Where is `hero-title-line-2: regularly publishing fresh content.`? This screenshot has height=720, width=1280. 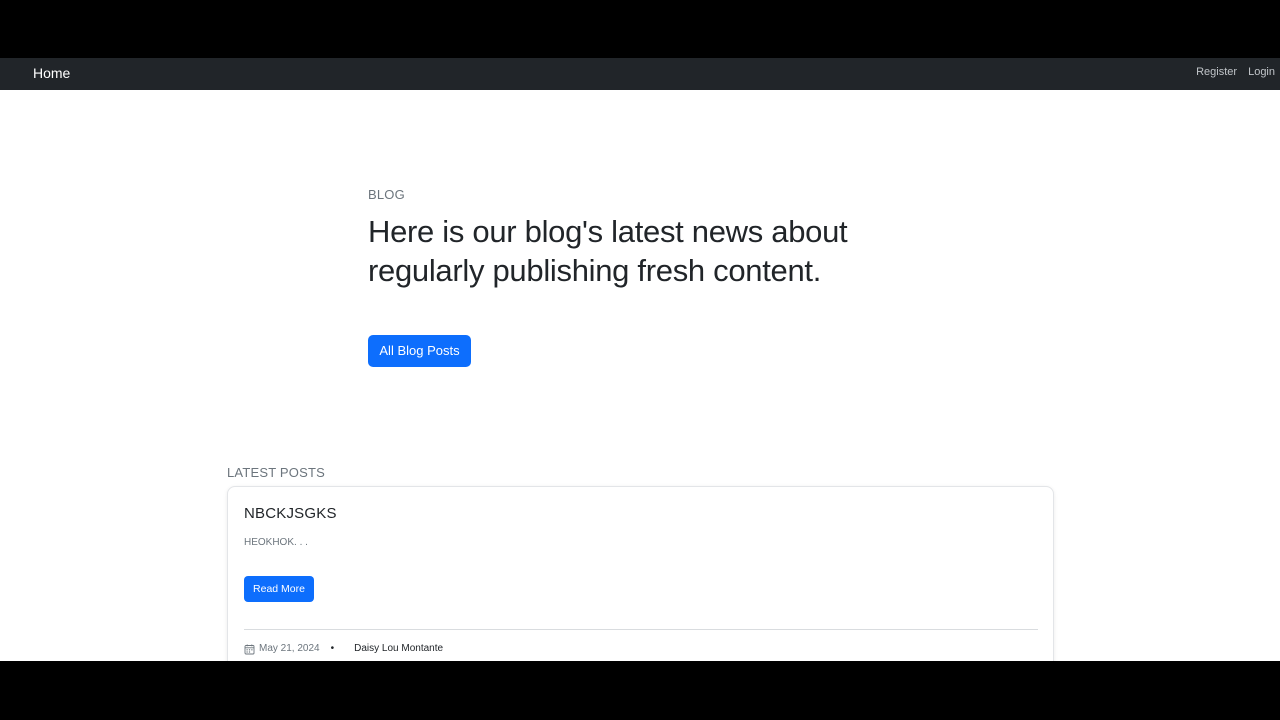
hero-title-line-2: regularly publishing fresh content. is located at coordinates (595, 270).